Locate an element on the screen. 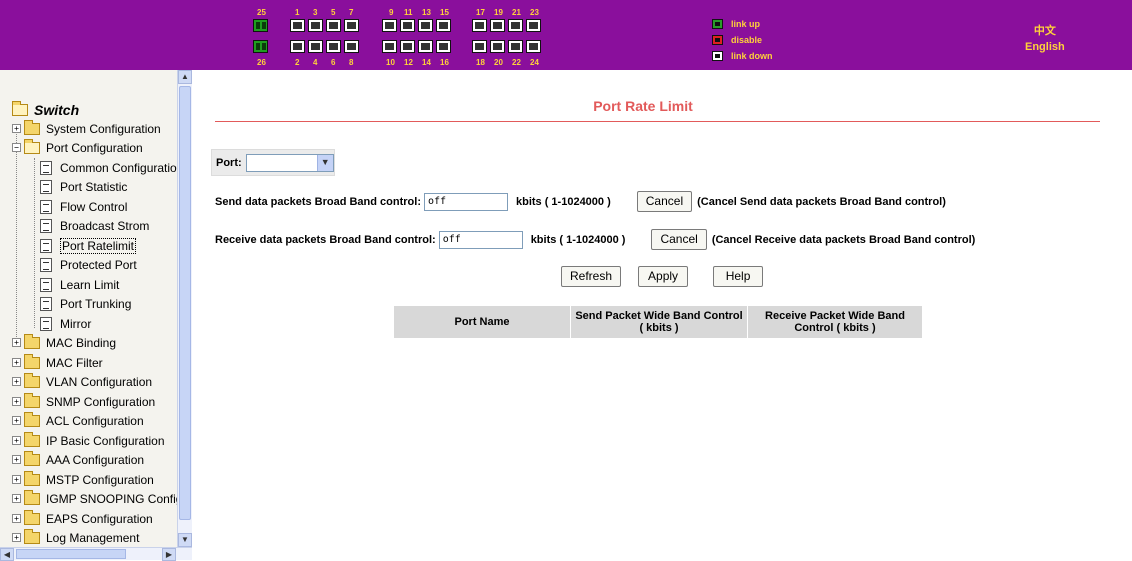 Image resolution: width=1132 pixels, height=561 pixels. tree-item-mac-binding: + MAC Binding is located at coordinates (64, 342).